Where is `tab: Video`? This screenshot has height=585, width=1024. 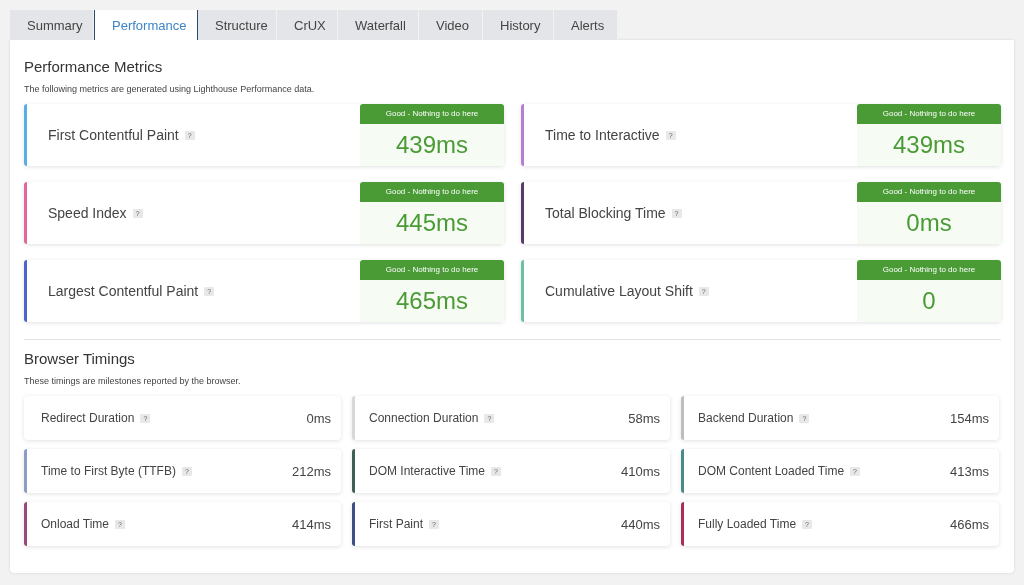 tab: Video is located at coordinates (451, 25).